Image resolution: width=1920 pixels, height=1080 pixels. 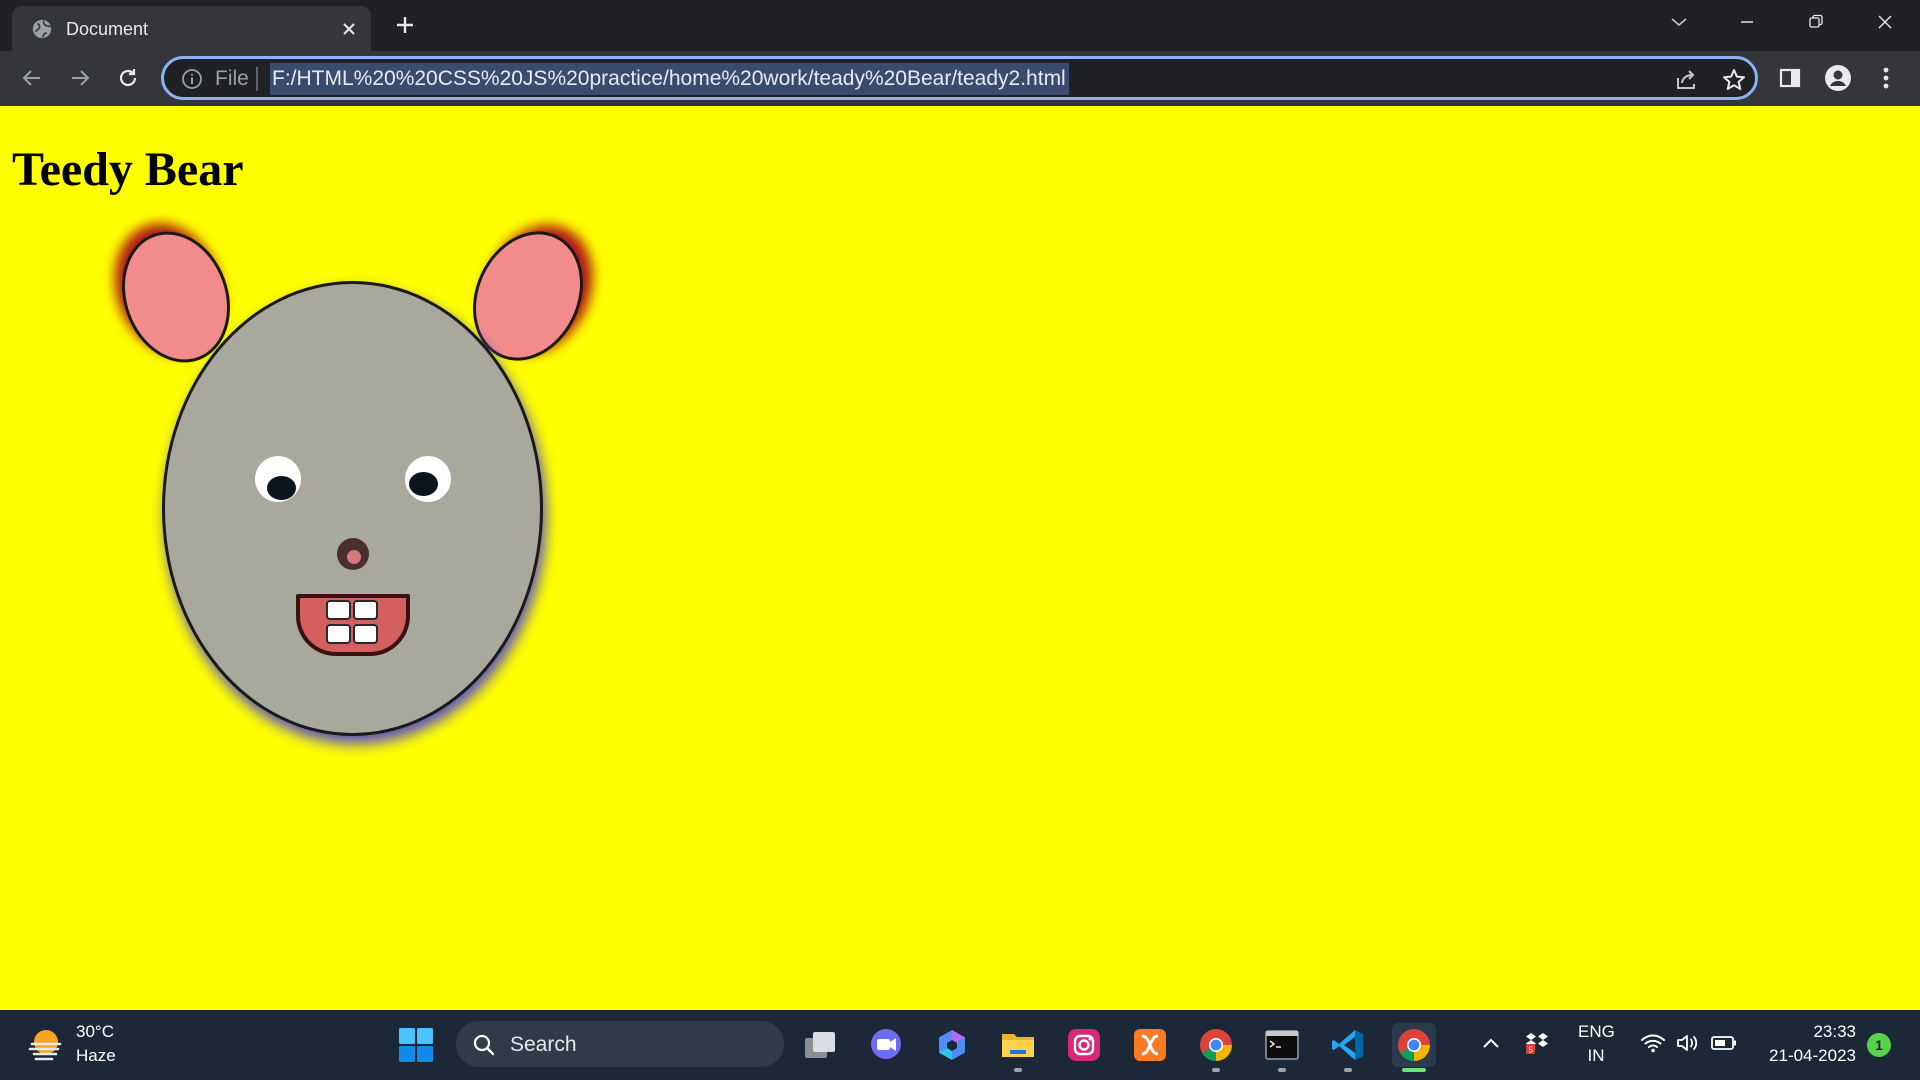 I want to click on kebab-menu-icon, so click(x=1886, y=78).